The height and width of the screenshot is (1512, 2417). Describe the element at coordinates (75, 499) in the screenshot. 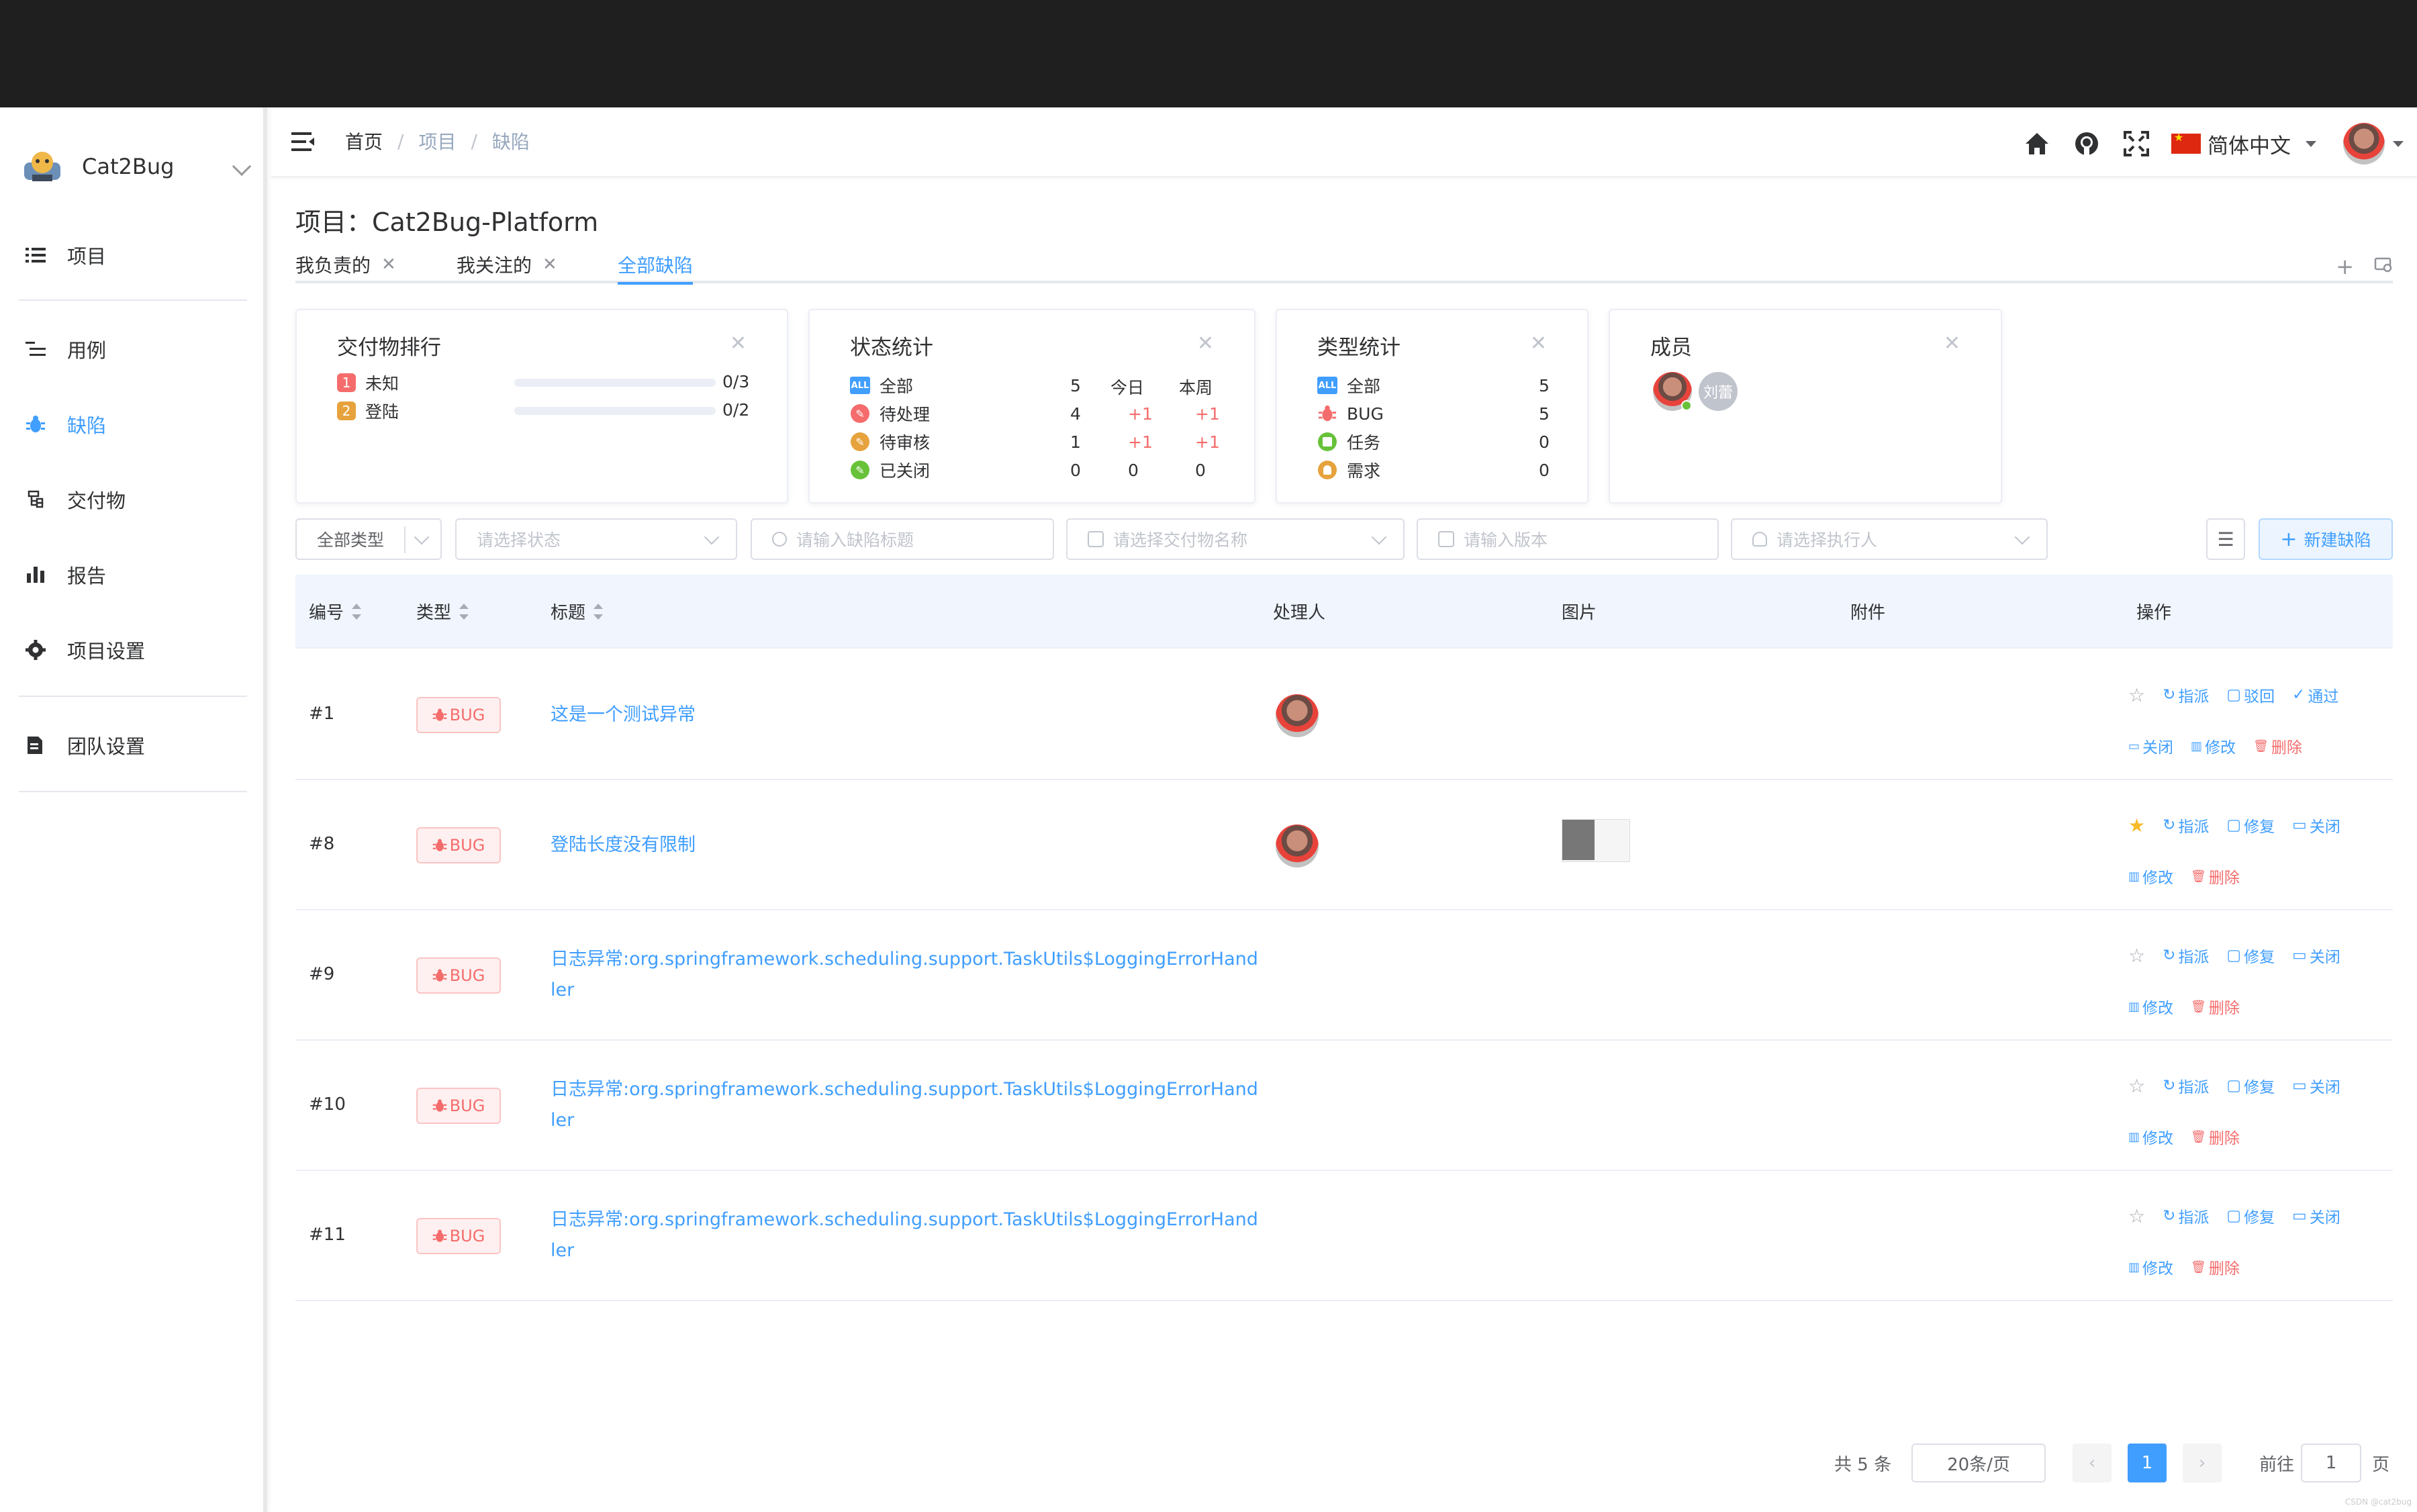

I see `sidebar-item-3: 交付物` at that location.